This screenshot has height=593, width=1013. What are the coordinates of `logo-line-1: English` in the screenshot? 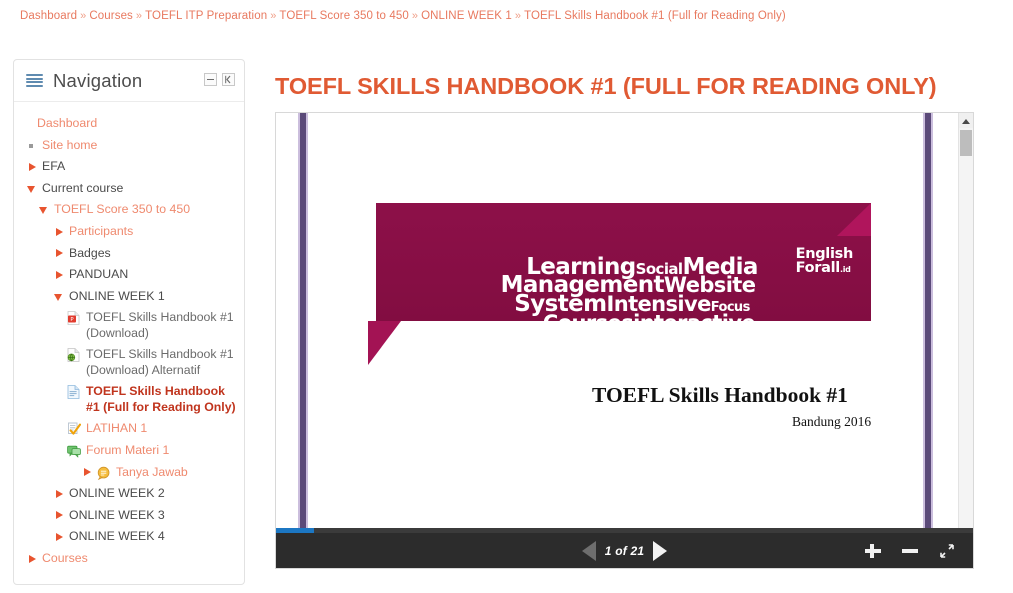 It's located at (824, 254).